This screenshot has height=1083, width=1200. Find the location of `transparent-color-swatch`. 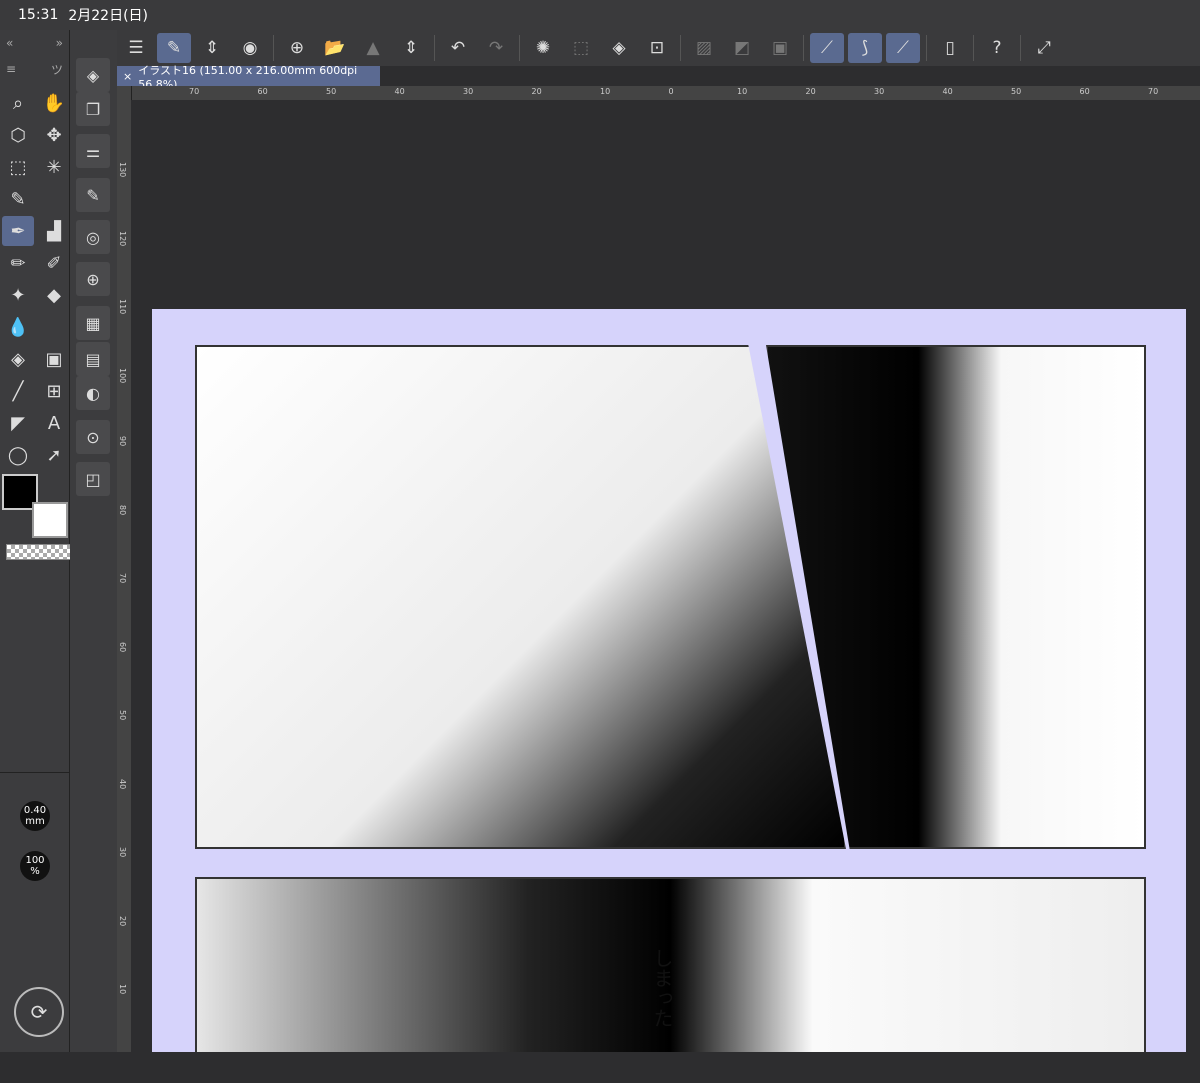

transparent-color-swatch is located at coordinates (39, 552).